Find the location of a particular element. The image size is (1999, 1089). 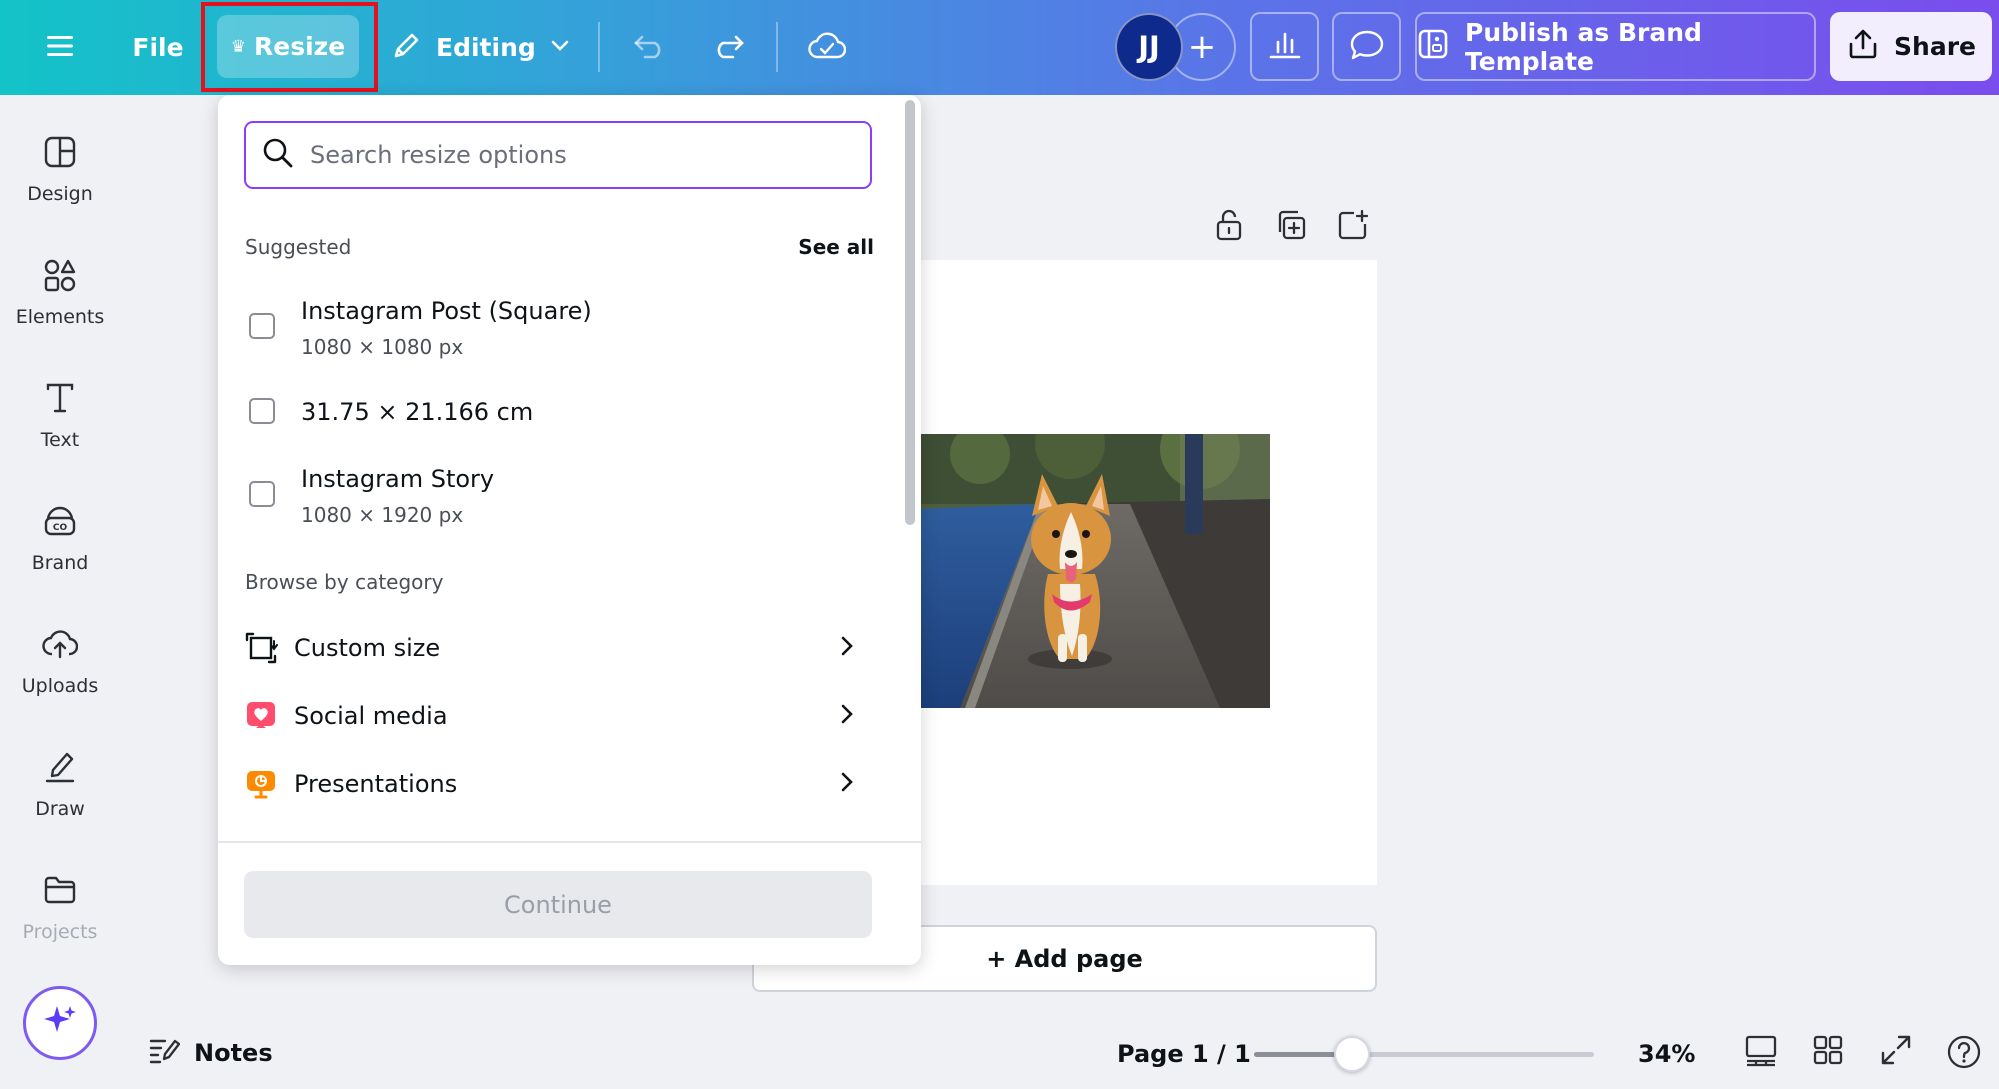

expand-arrows-icon is located at coordinates (1896, 1052).